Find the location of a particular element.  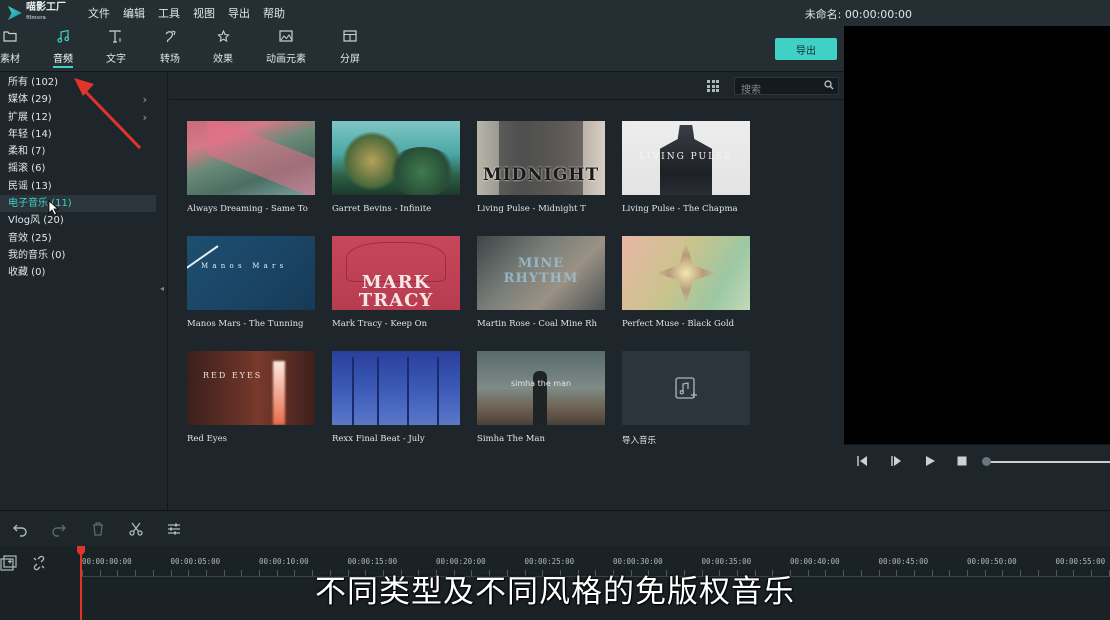

track-card: simha the man Simha The Man is located at coordinates (541, 397).